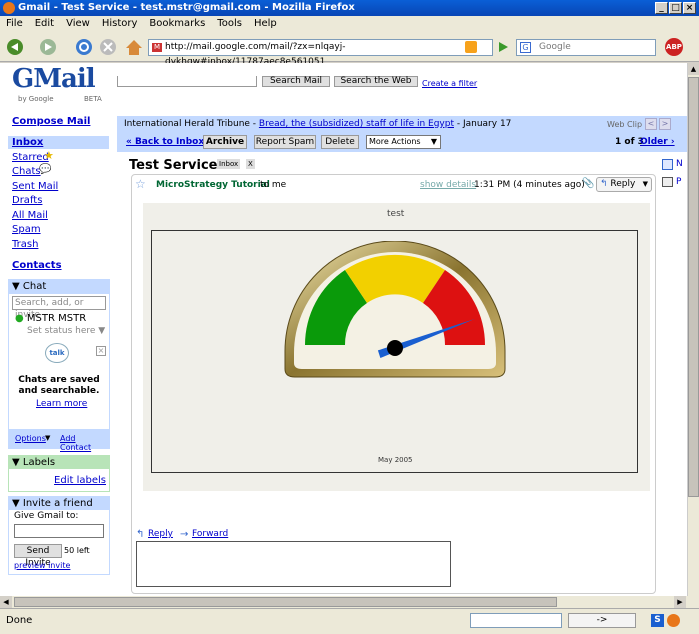 This screenshot has width=699, height=634. Describe the element at coordinates (59, 503) in the screenshot. I see `invite-header: ▼ Invite a friend` at that location.